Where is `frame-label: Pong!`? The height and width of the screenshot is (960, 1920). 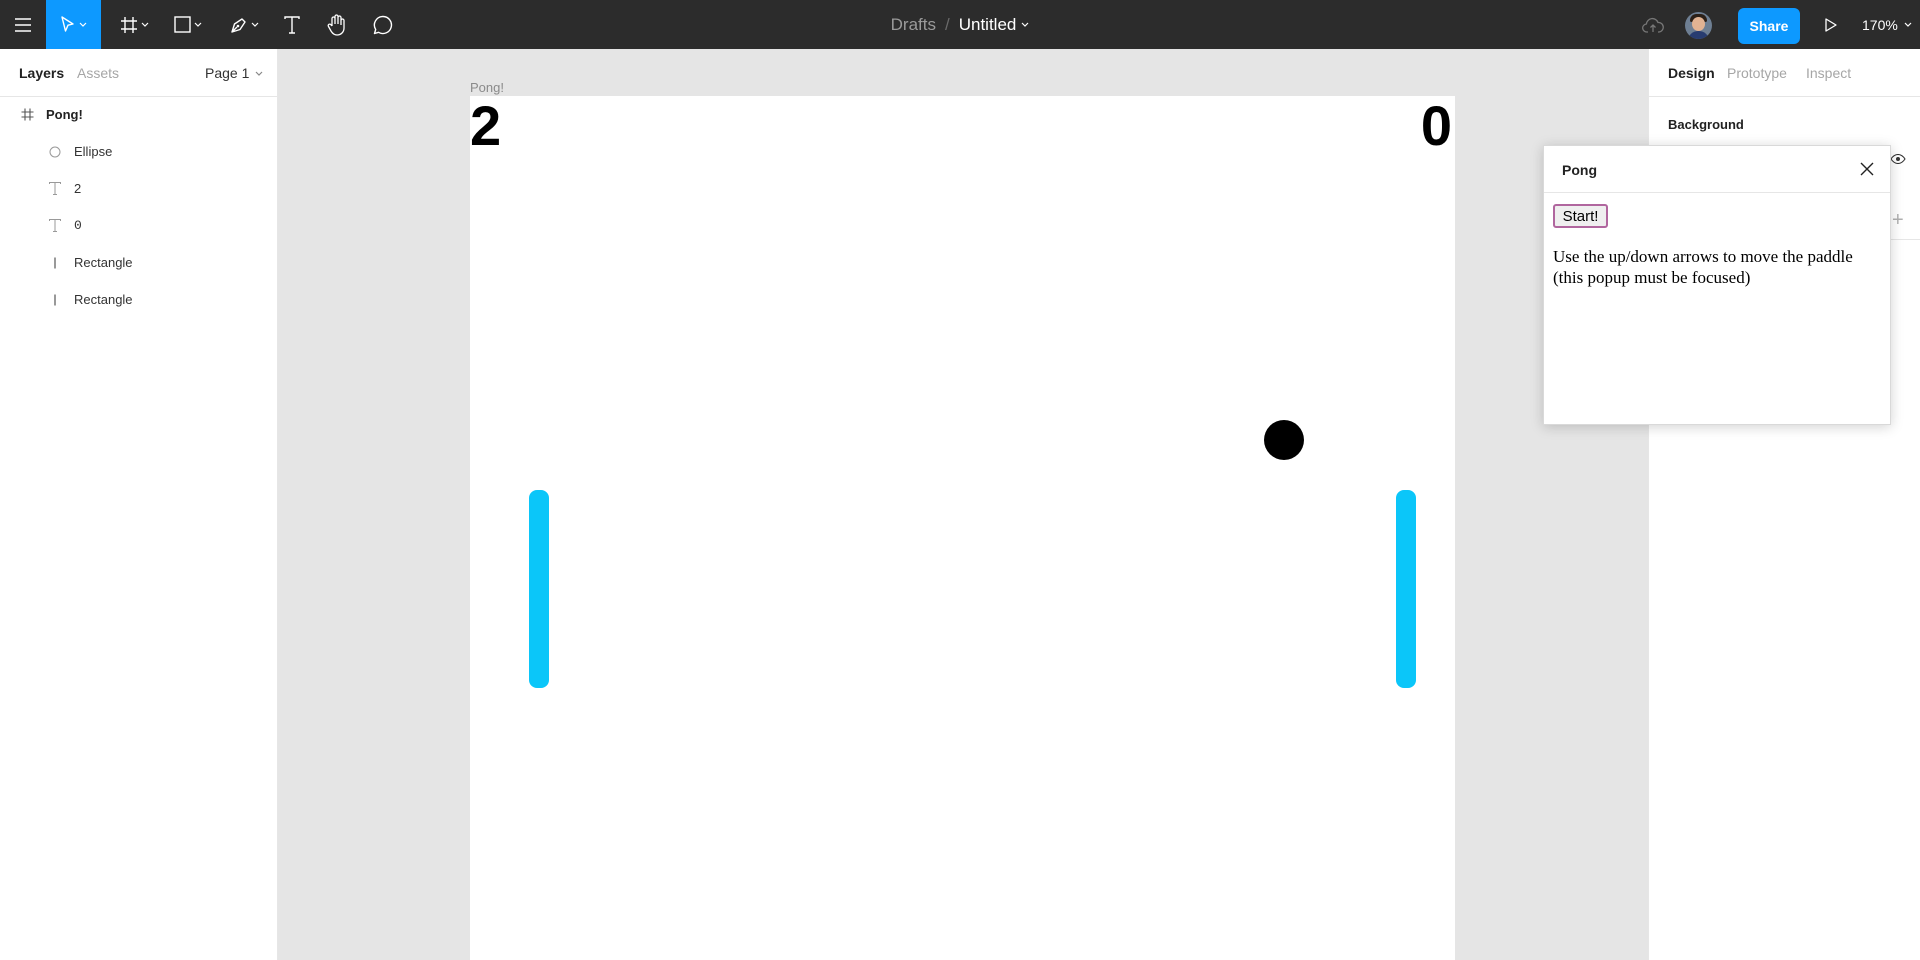
frame-label: Pong! is located at coordinates (487, 87).